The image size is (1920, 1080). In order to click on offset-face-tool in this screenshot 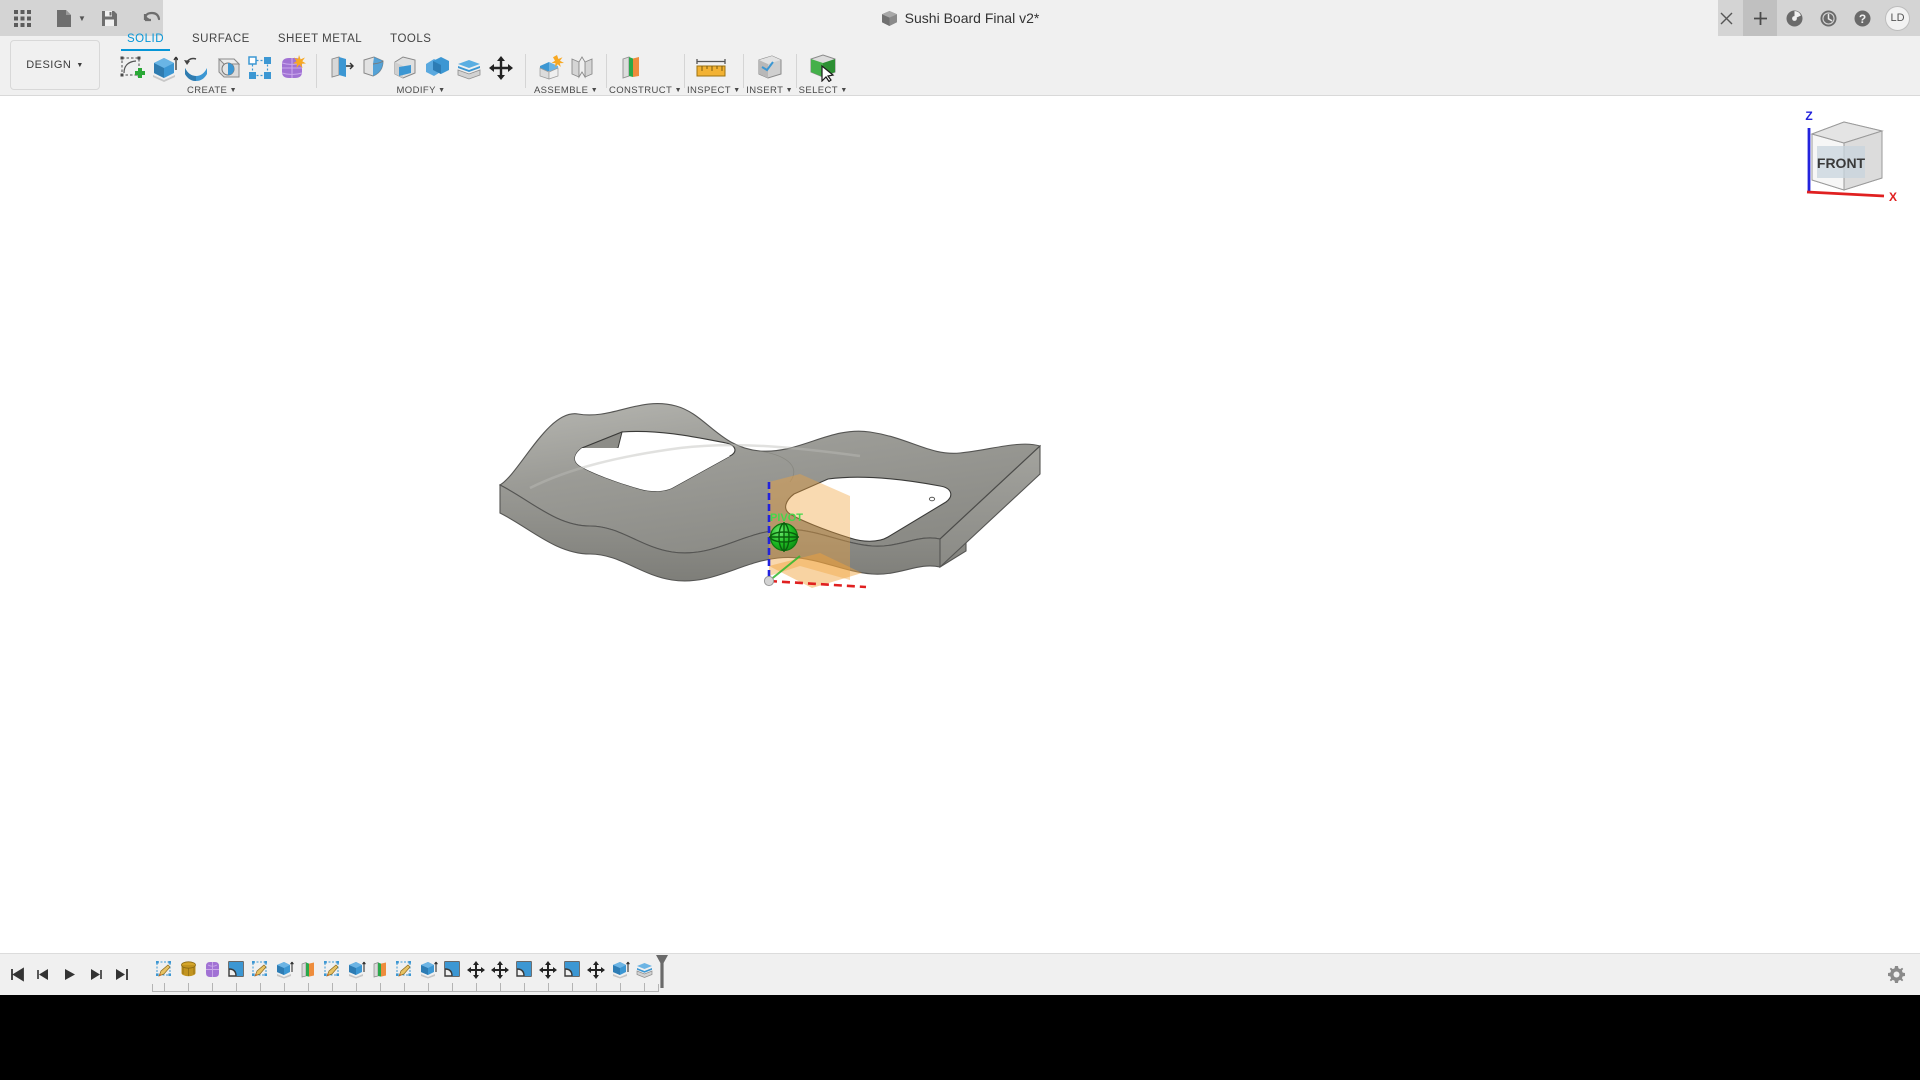, I will do `click(469, 68)`.